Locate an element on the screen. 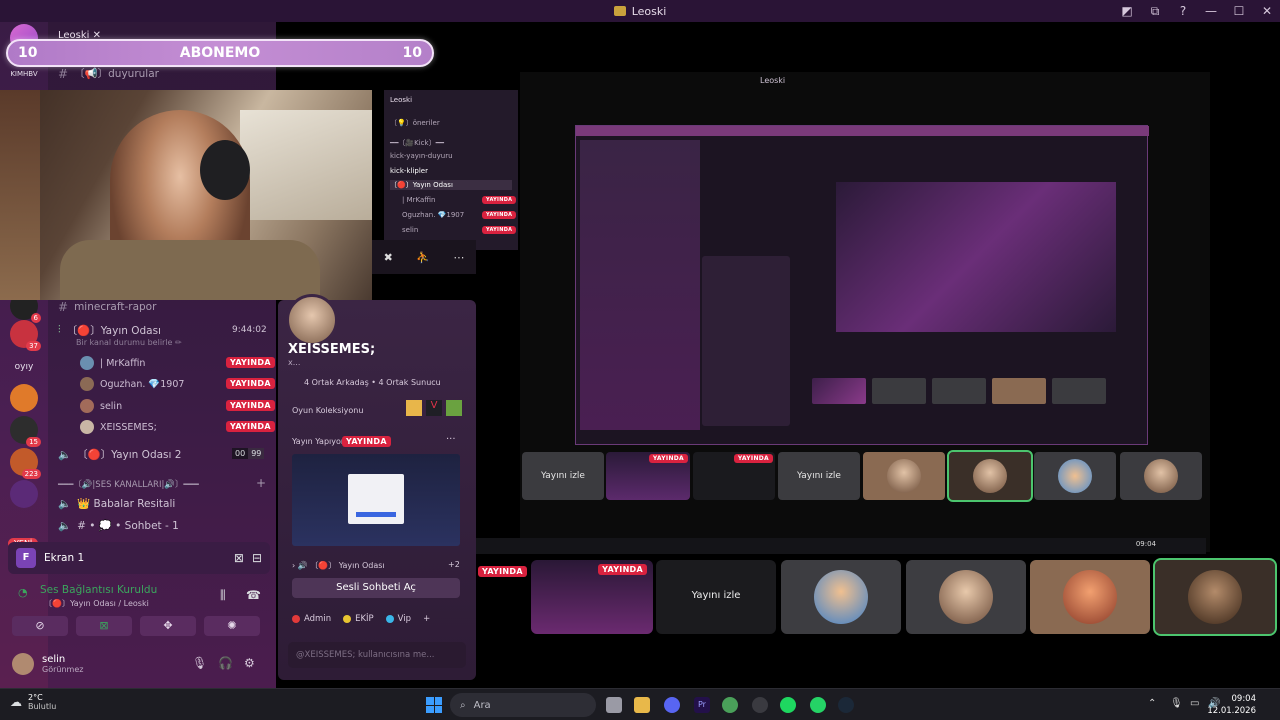  signal-icon: ◔ is located at coordinates (23, 592).